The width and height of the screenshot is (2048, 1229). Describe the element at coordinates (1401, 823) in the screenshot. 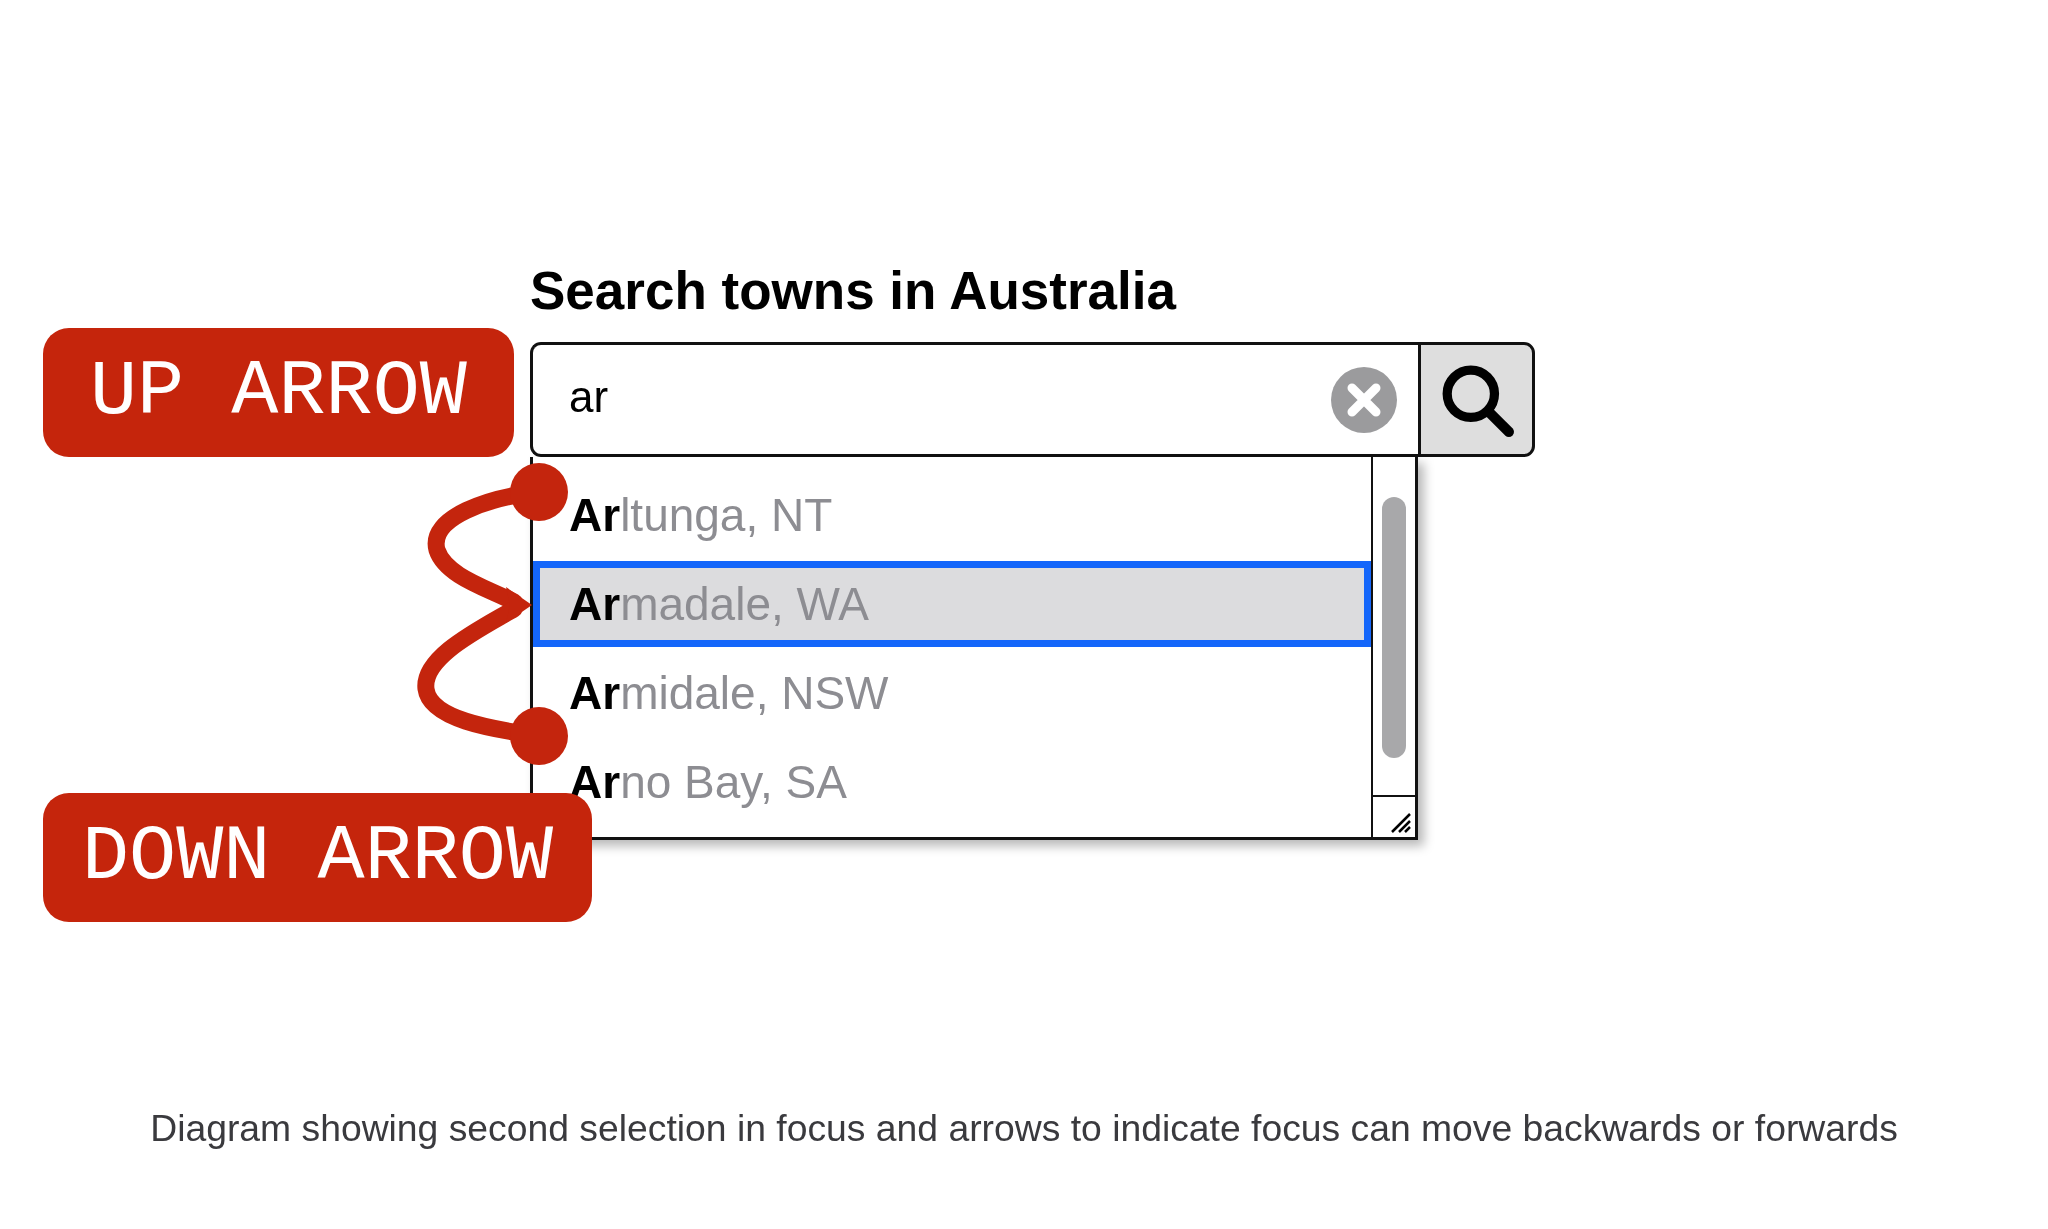

I see `resize-grip-icon` at that location.